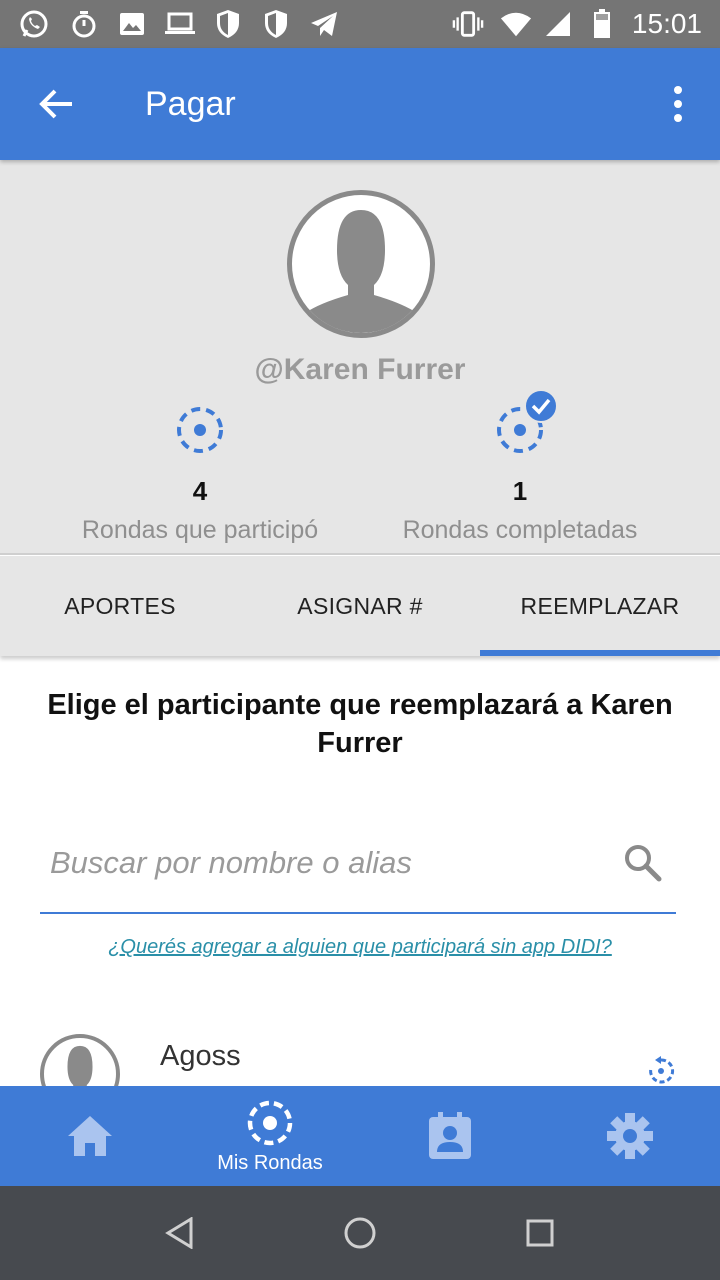 The image size is (720, 1280). I want to click on stat-label: Rondas que participó, so click(200, 530).